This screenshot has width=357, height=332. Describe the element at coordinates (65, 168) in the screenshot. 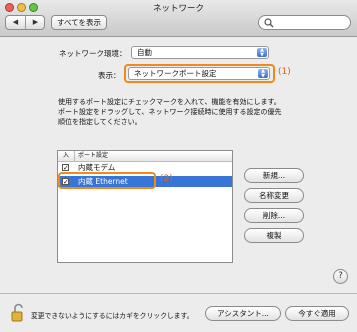

I see `enable-checkbox: ✓` at that location.